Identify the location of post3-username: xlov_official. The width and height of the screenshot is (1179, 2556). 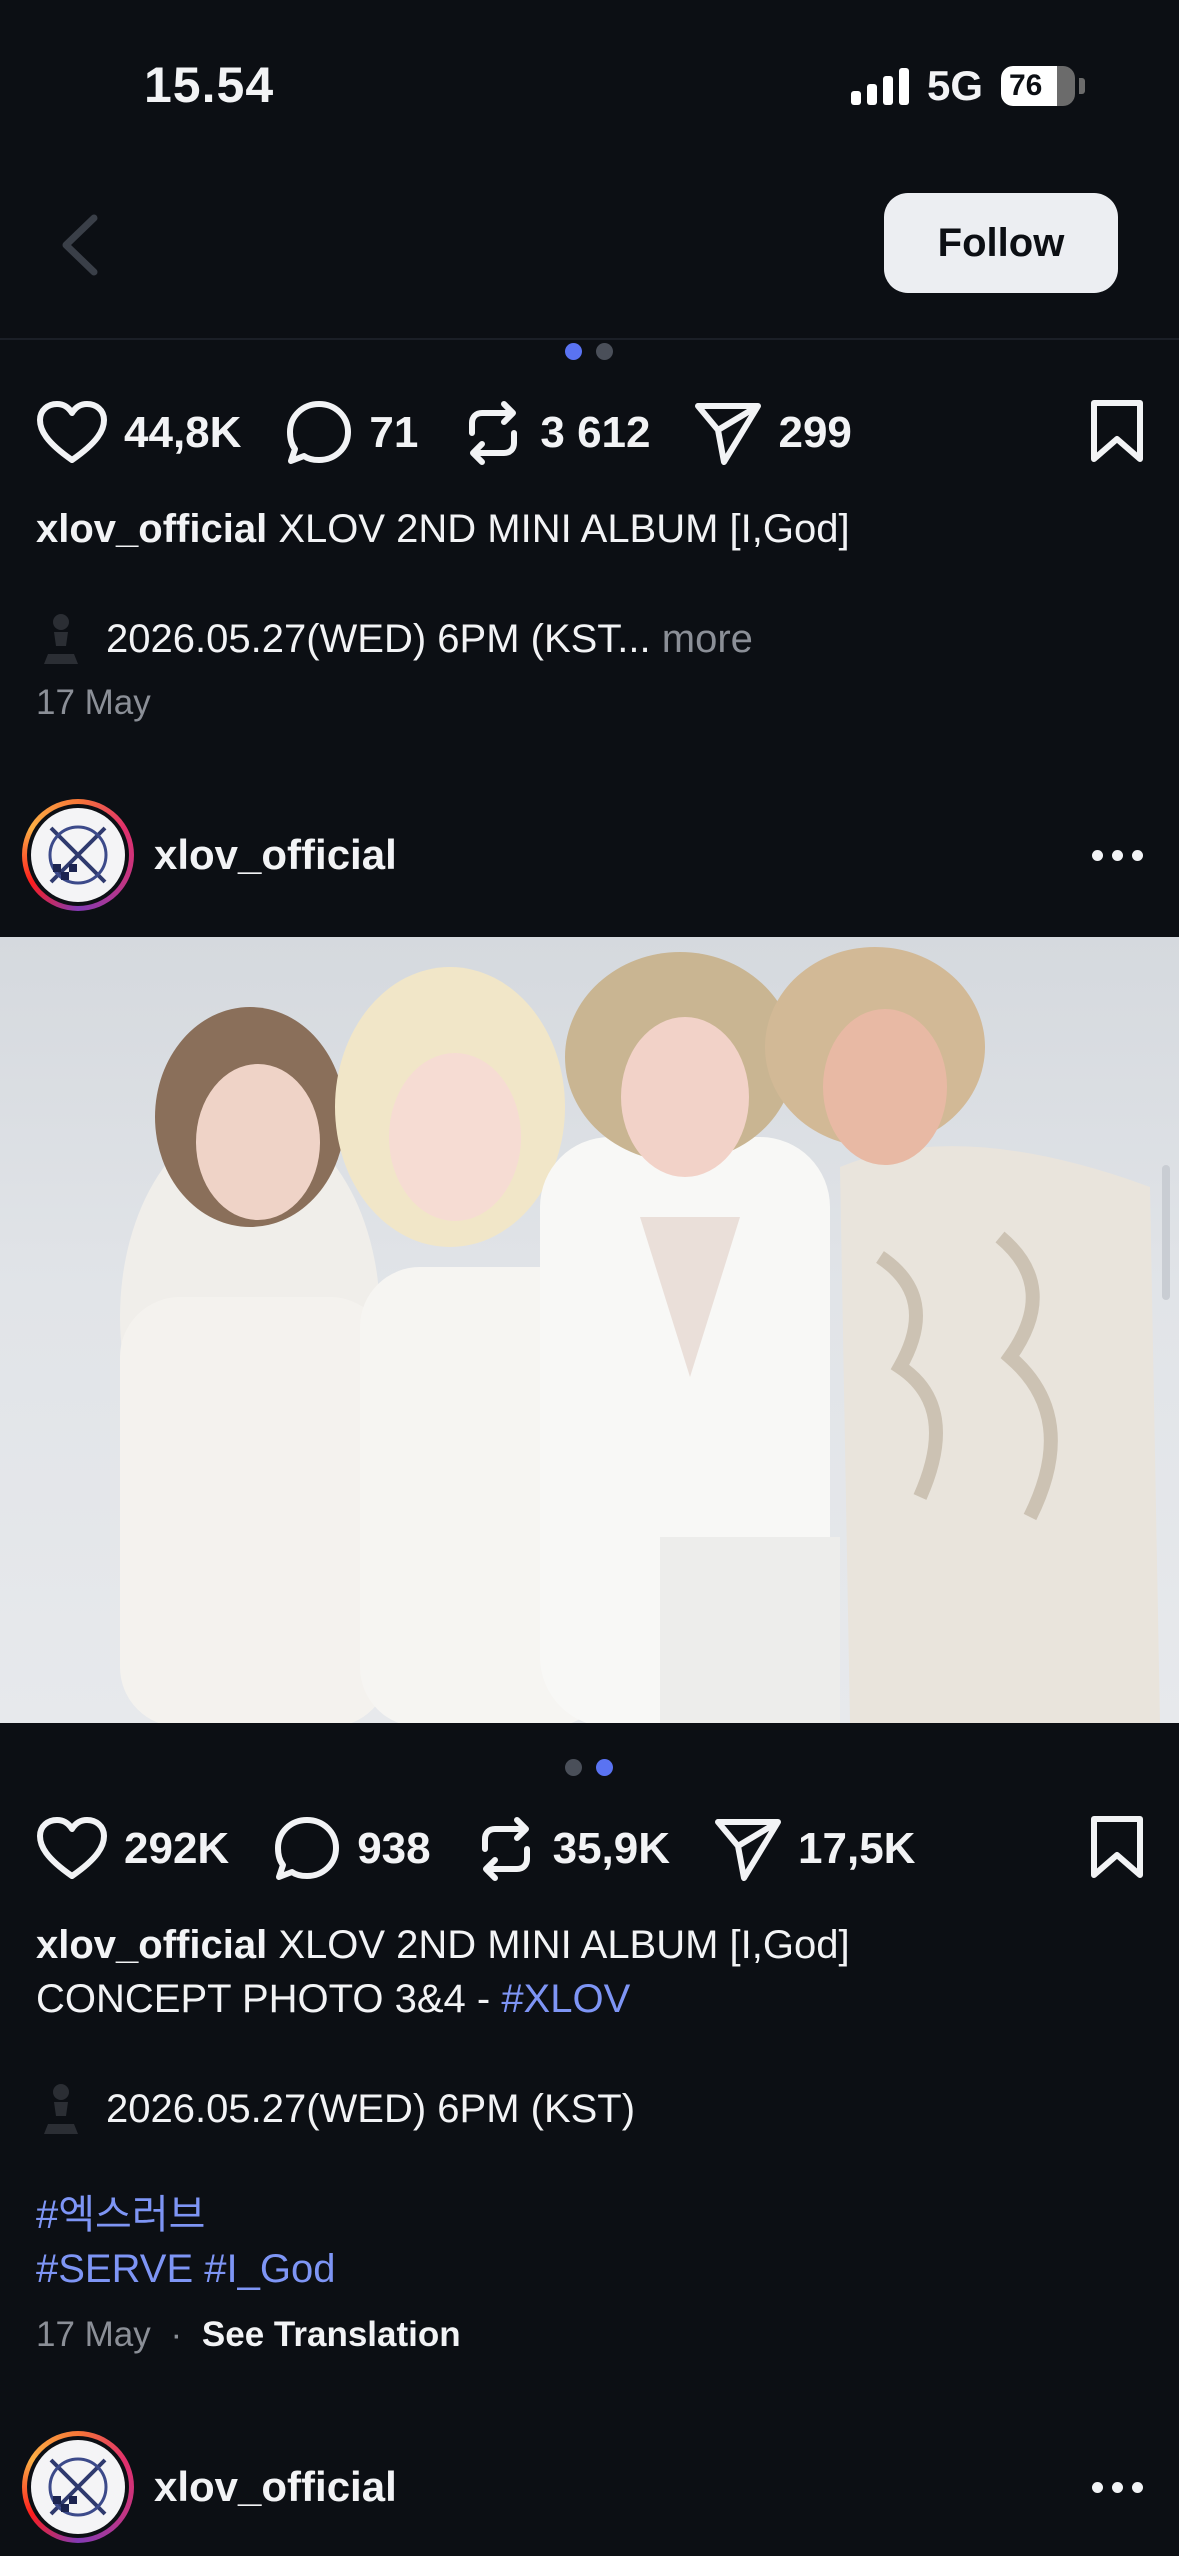
(275, 2487).